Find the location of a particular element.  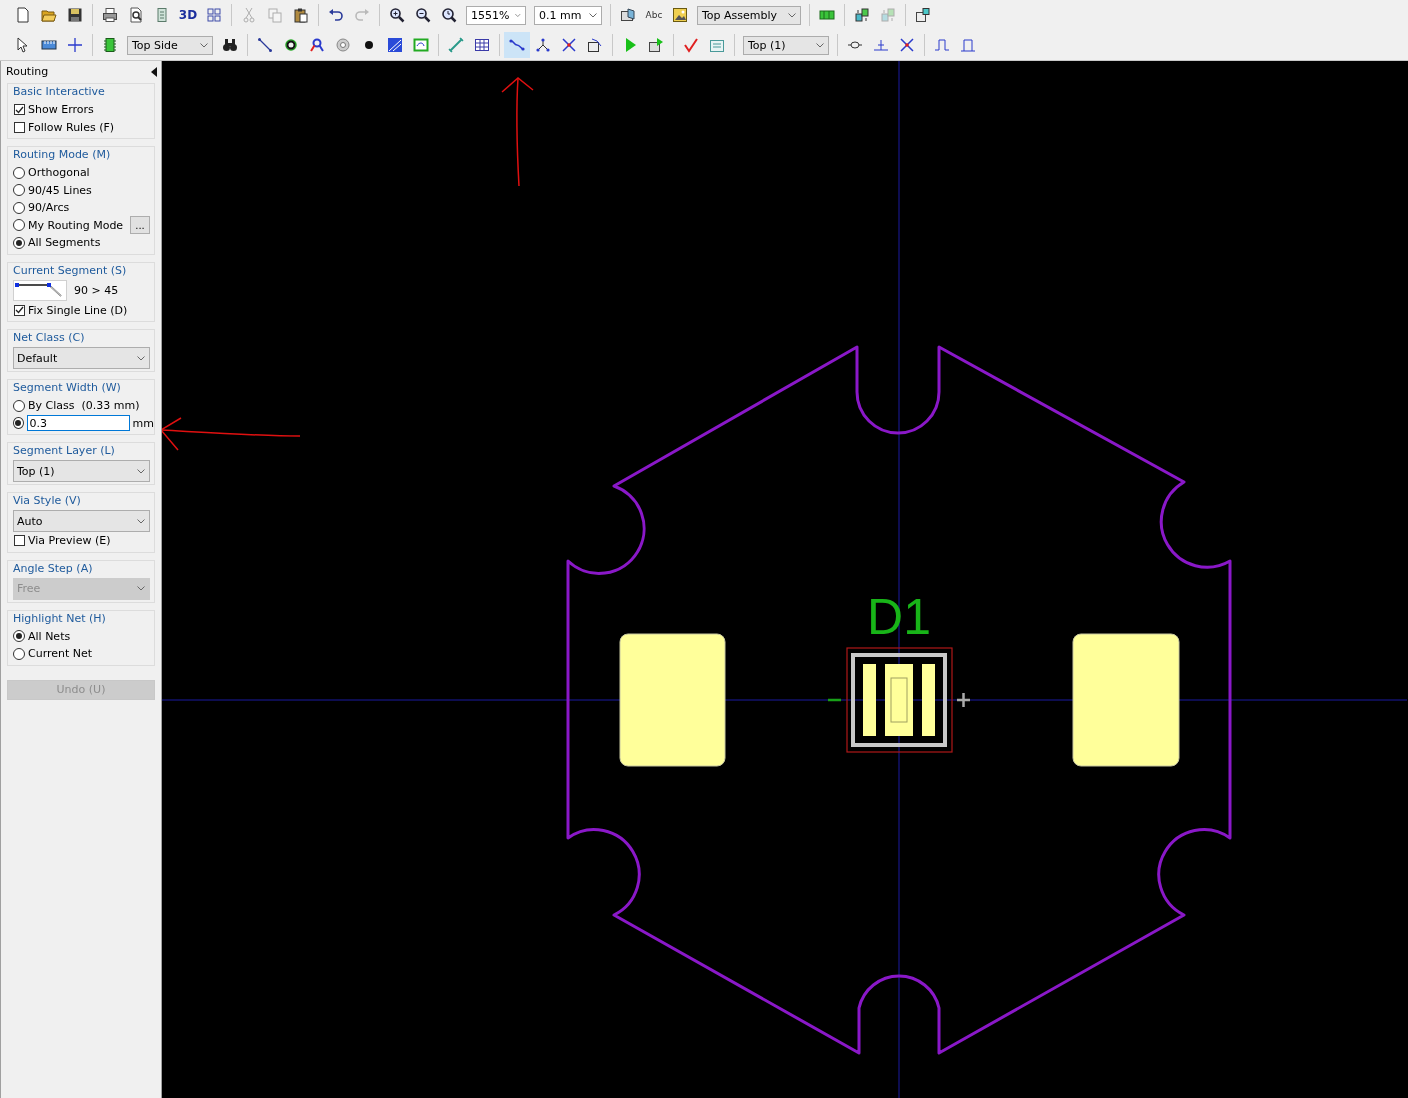

zoom-out-icon is located at coordinates (423, 15).